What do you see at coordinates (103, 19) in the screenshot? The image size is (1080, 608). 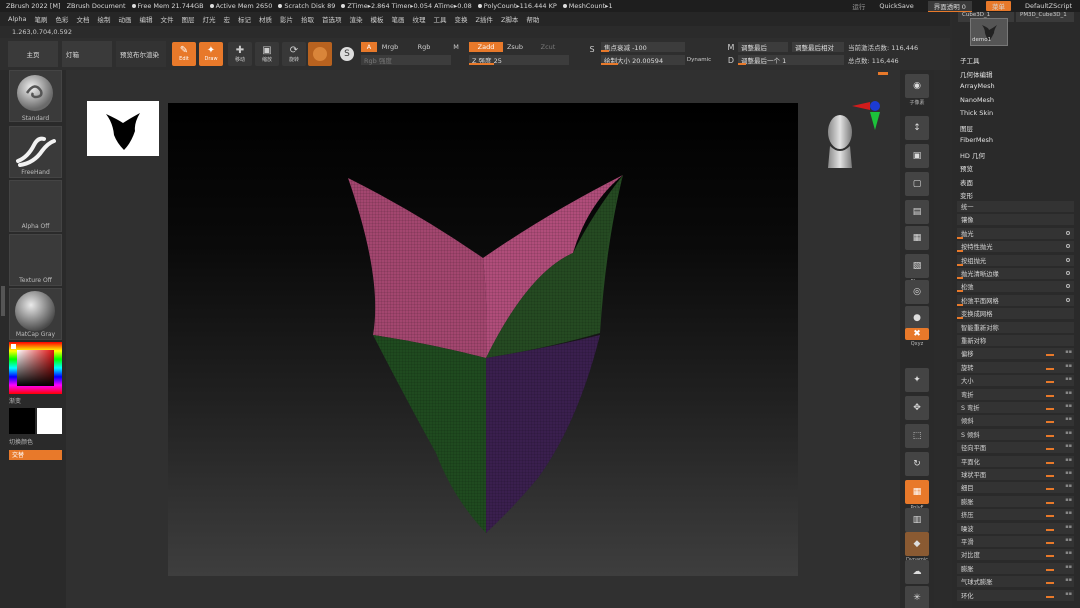 I see `menu-item: 绘制` at bounding box center [103, 19].